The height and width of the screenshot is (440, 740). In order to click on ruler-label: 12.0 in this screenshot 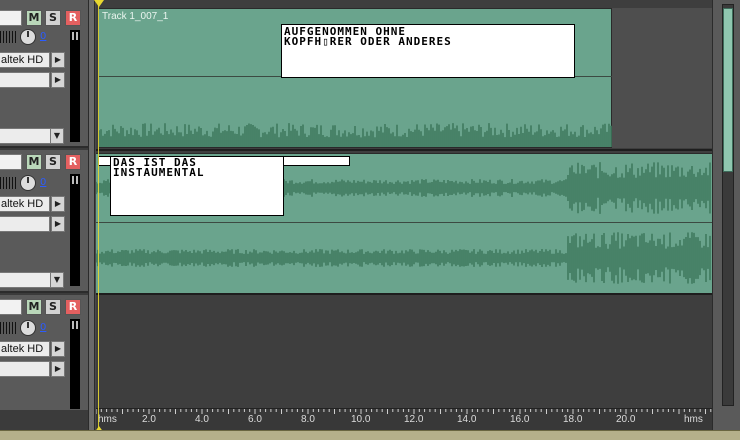, I will do `click(414, 419)`.